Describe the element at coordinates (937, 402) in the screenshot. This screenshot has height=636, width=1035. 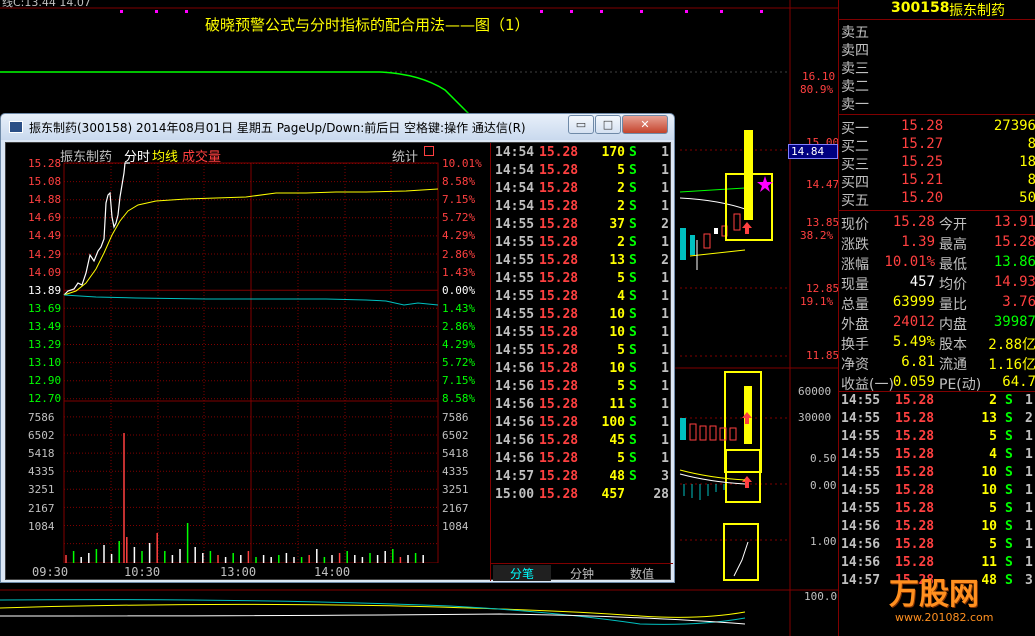
I see `quote-tick-row: 14:55 15.28 2 S 1` at that location.